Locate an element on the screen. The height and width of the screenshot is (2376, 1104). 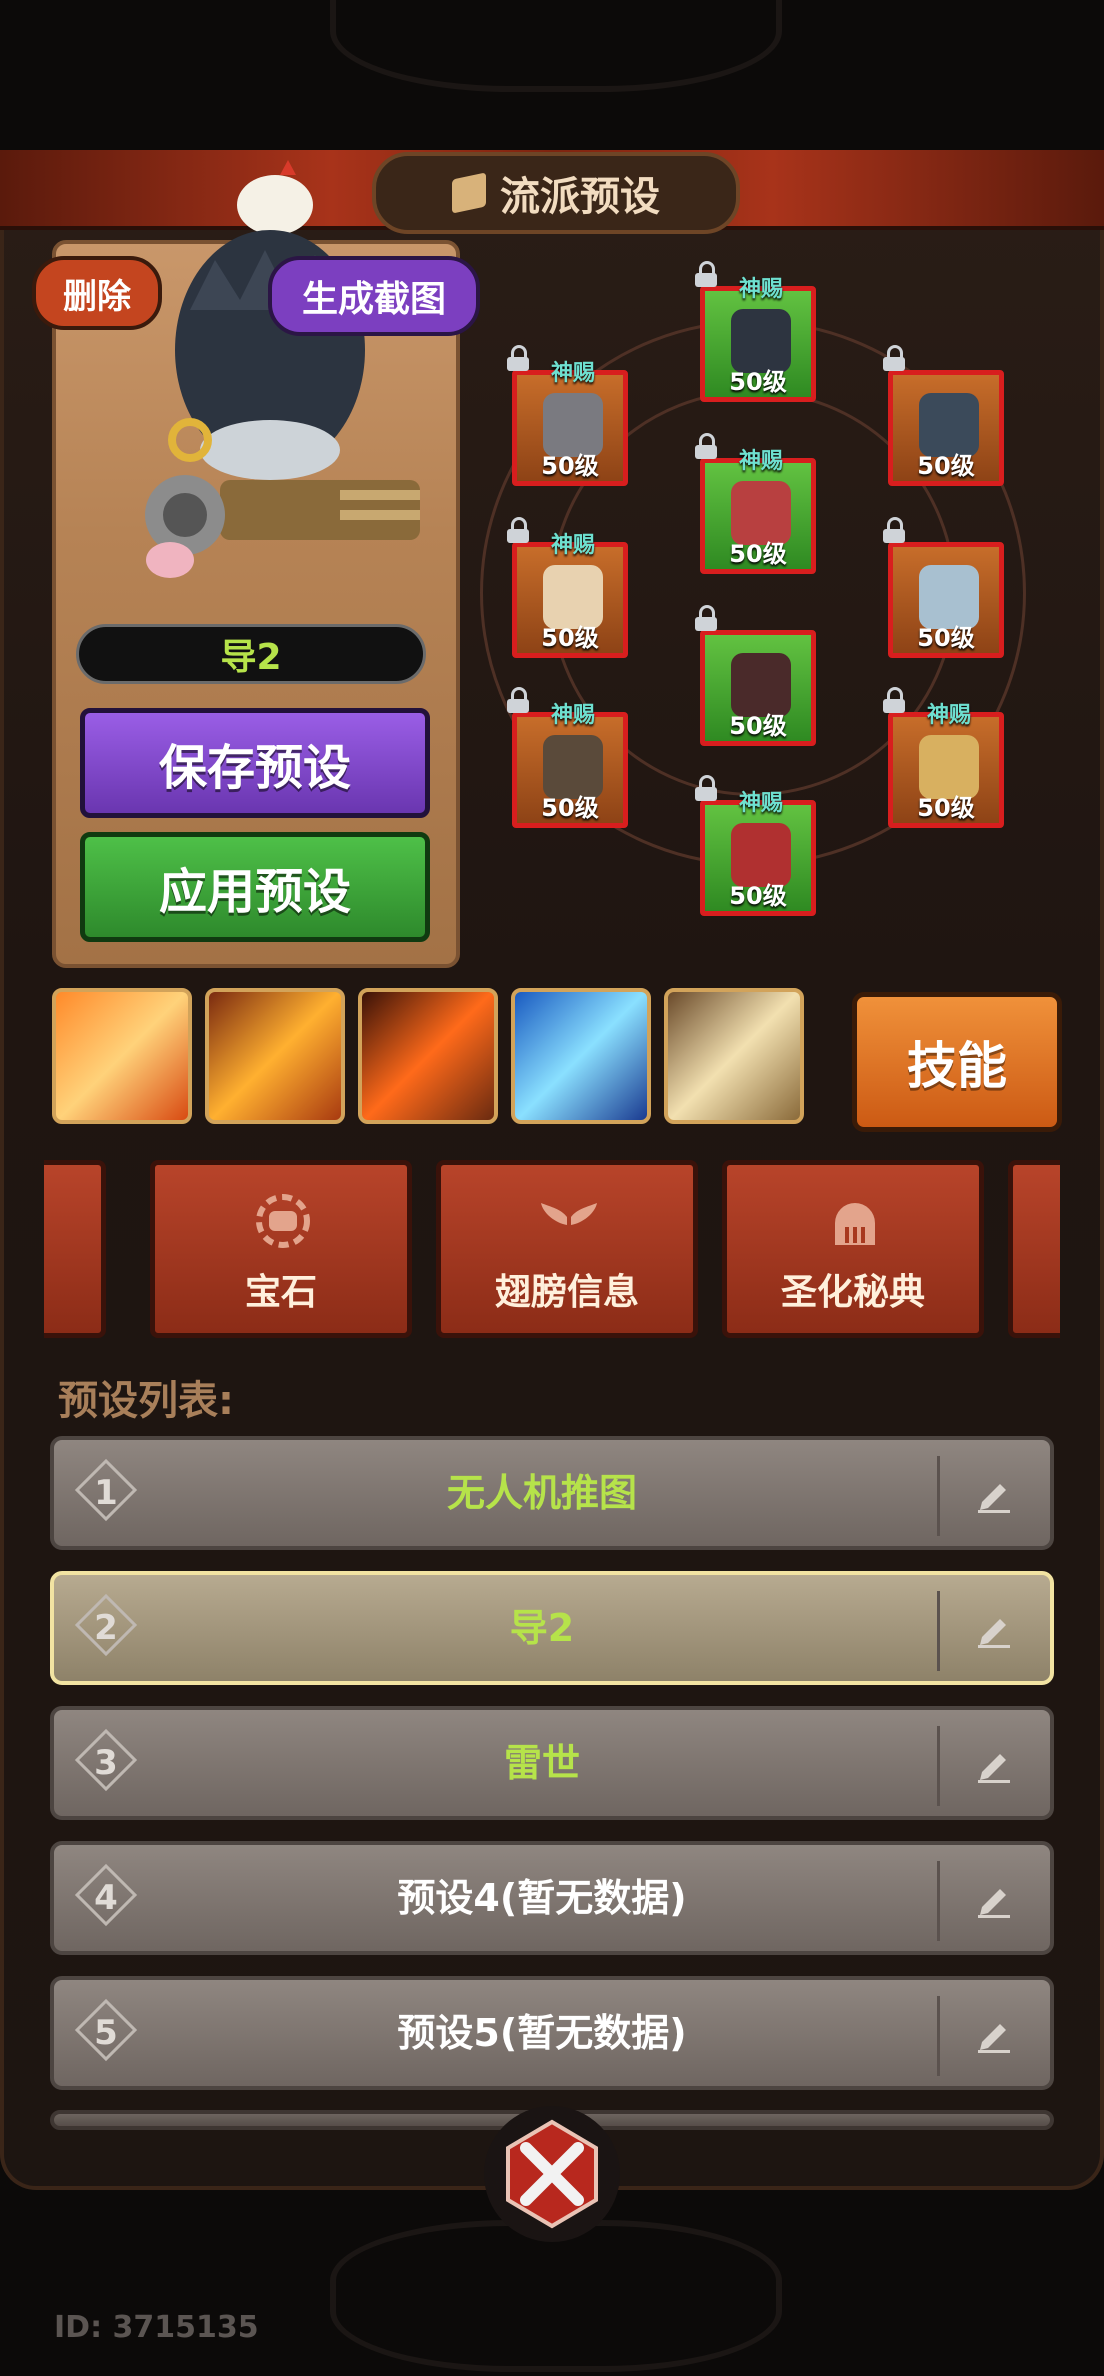
preset-row-3: 3 雷世 is located at coordinates (552, 1763).